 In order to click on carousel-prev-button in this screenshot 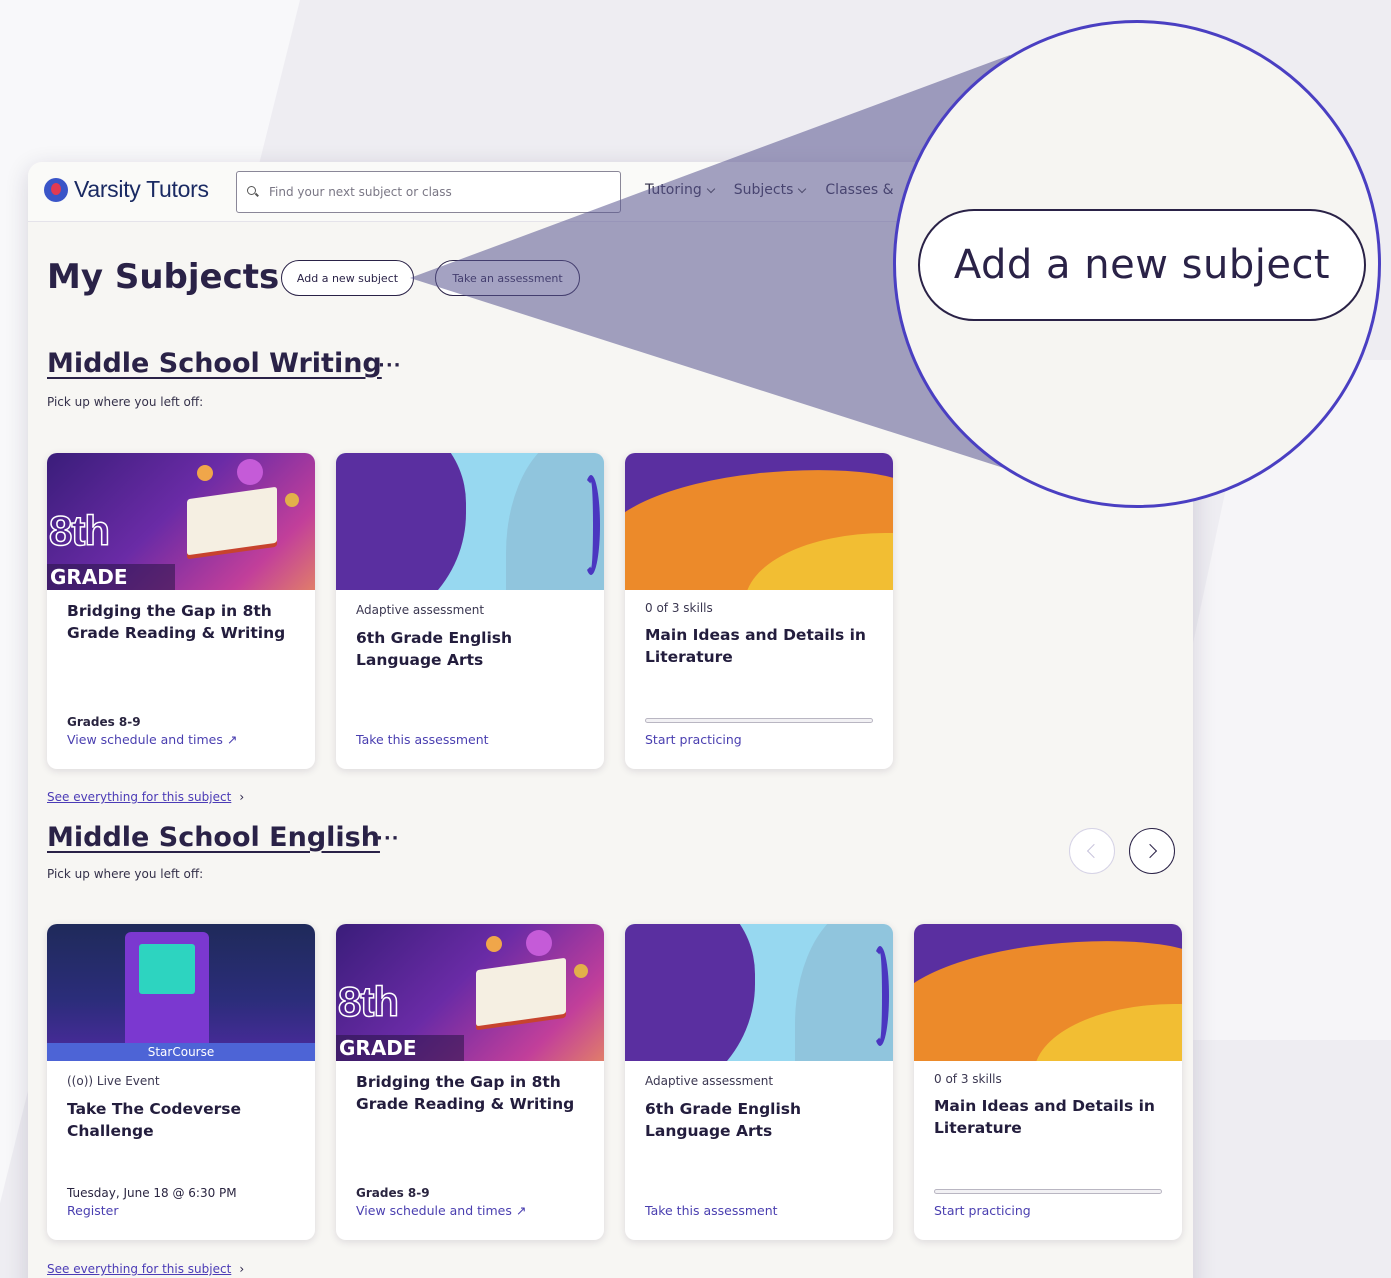, I will do `click(1092, 851)`.